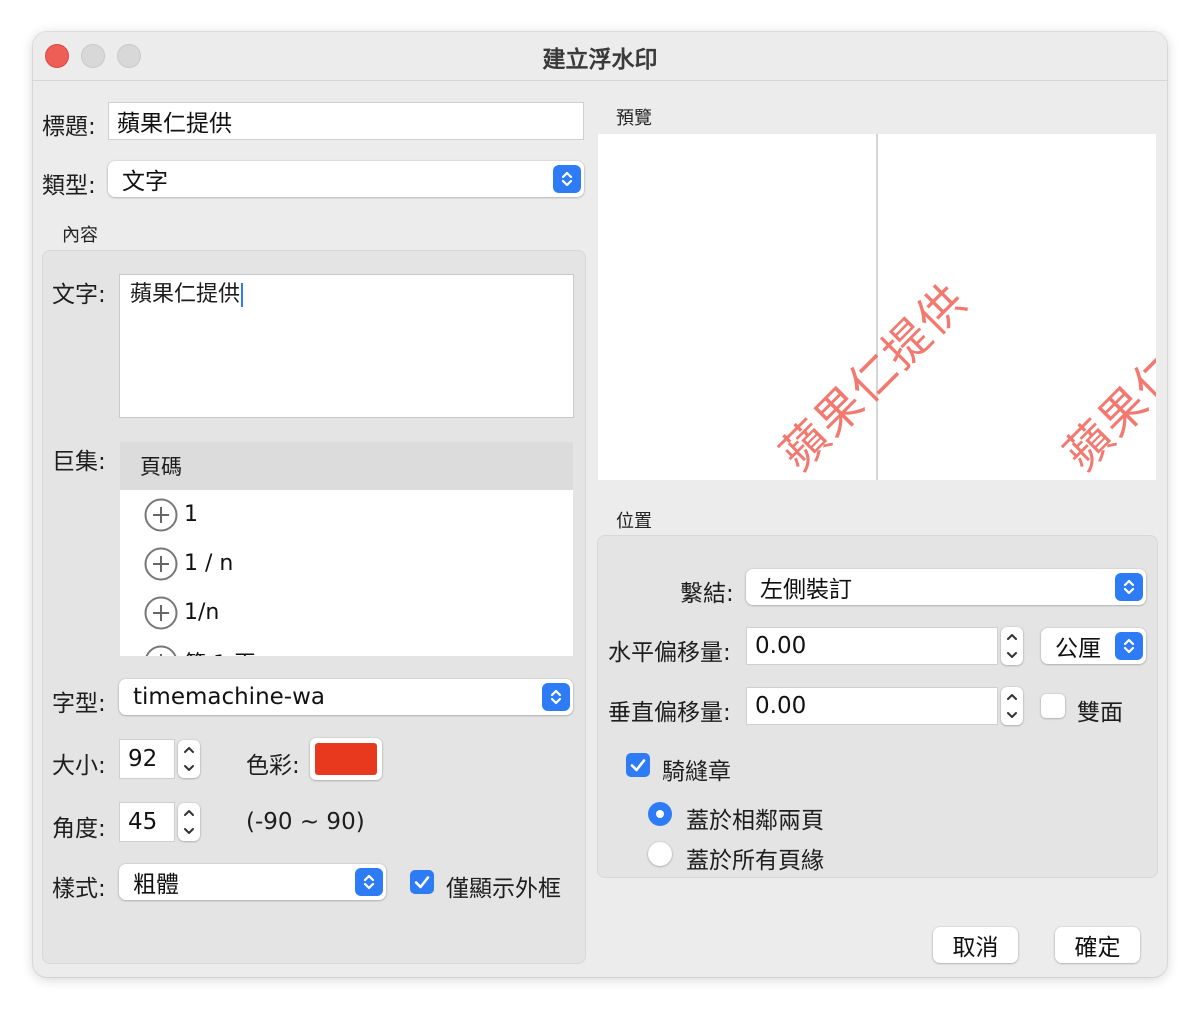  I want to click on style-popup: 粗體, so click(252, 882).